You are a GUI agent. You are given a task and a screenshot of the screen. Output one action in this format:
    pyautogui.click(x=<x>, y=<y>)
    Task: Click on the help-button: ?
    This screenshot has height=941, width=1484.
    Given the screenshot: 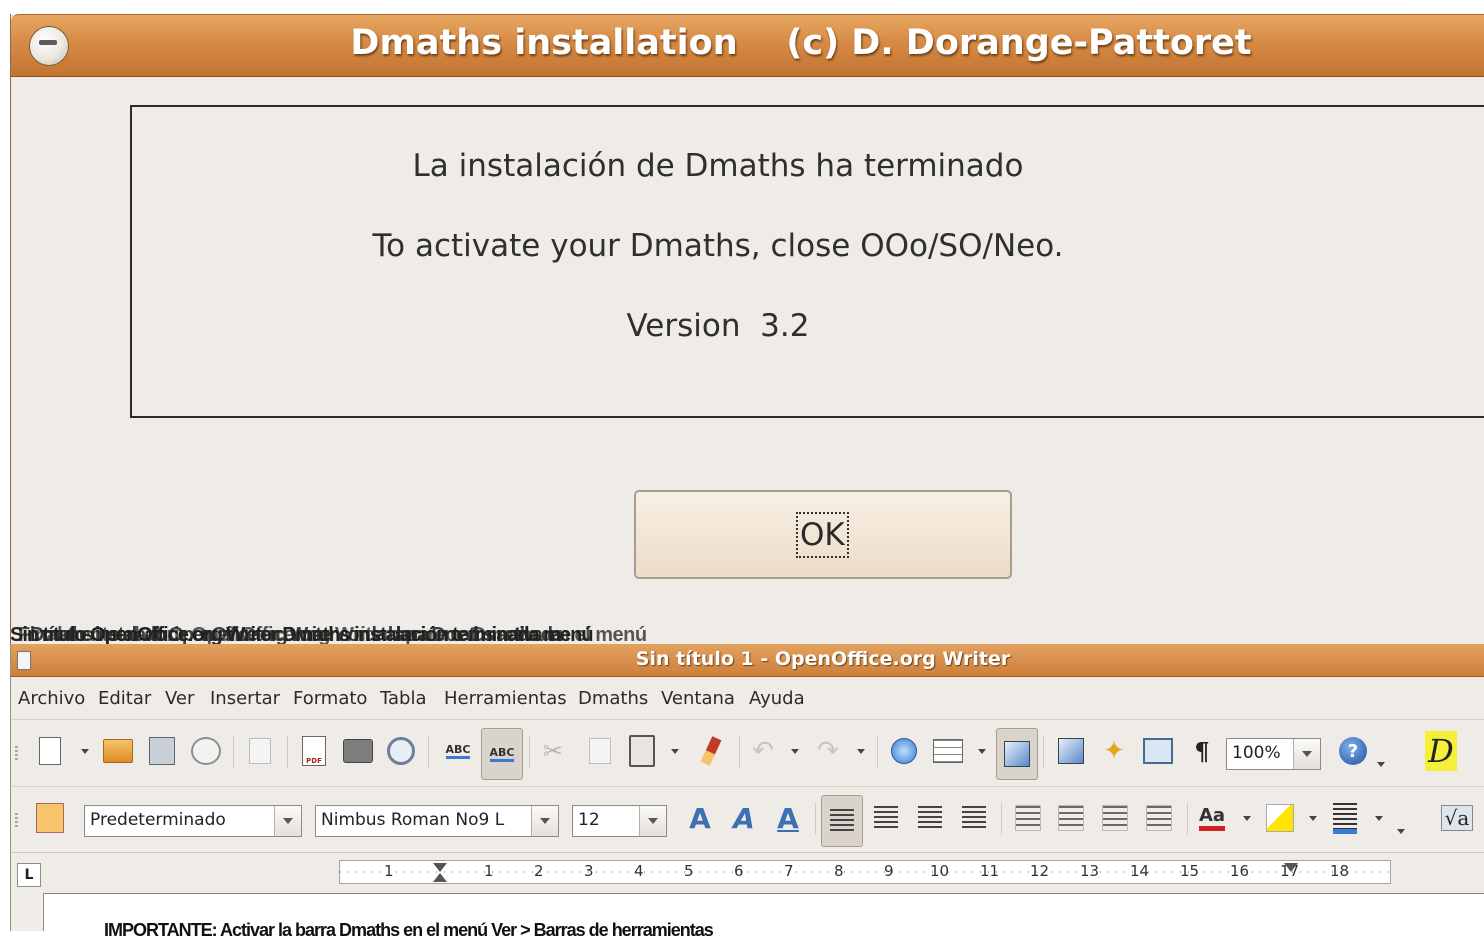 What is the action you would take?
    pyautogui.click(x=1353, y=751)
    